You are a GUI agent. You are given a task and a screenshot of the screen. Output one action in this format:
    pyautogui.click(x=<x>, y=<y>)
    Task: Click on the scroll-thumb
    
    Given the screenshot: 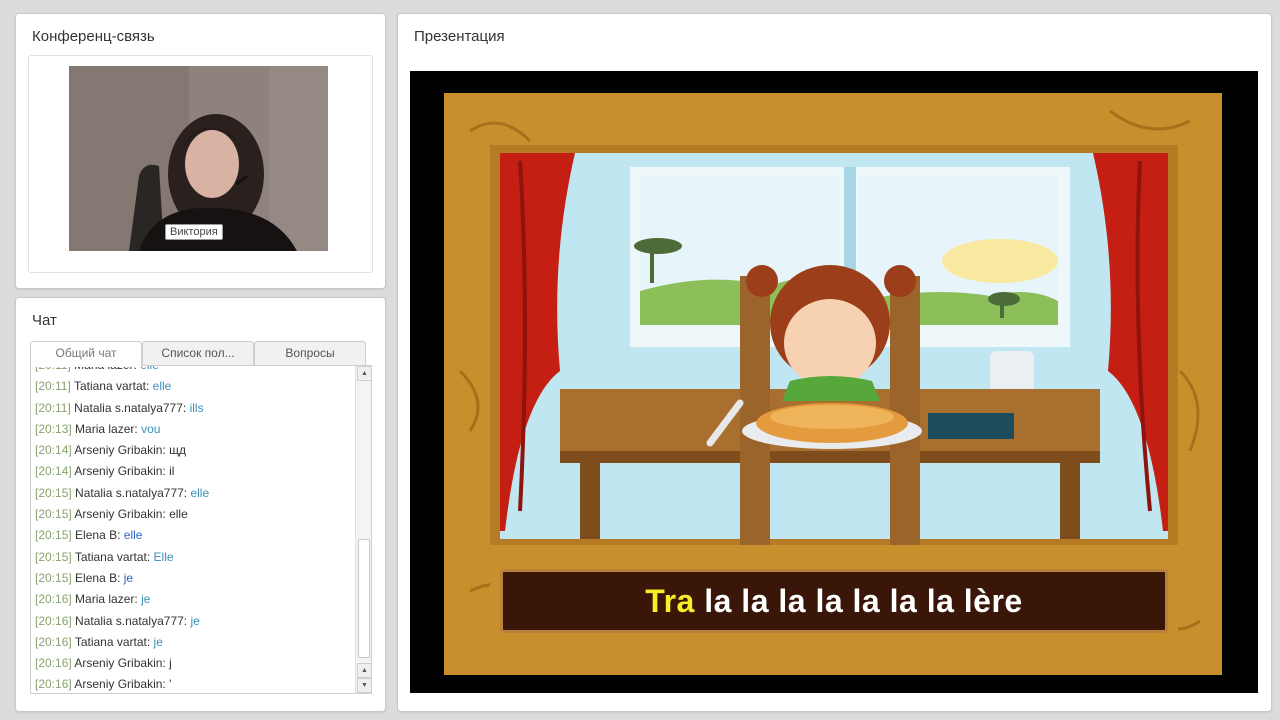 What is the action you would take?
    pyautogui.click(x=364, y=598)
    